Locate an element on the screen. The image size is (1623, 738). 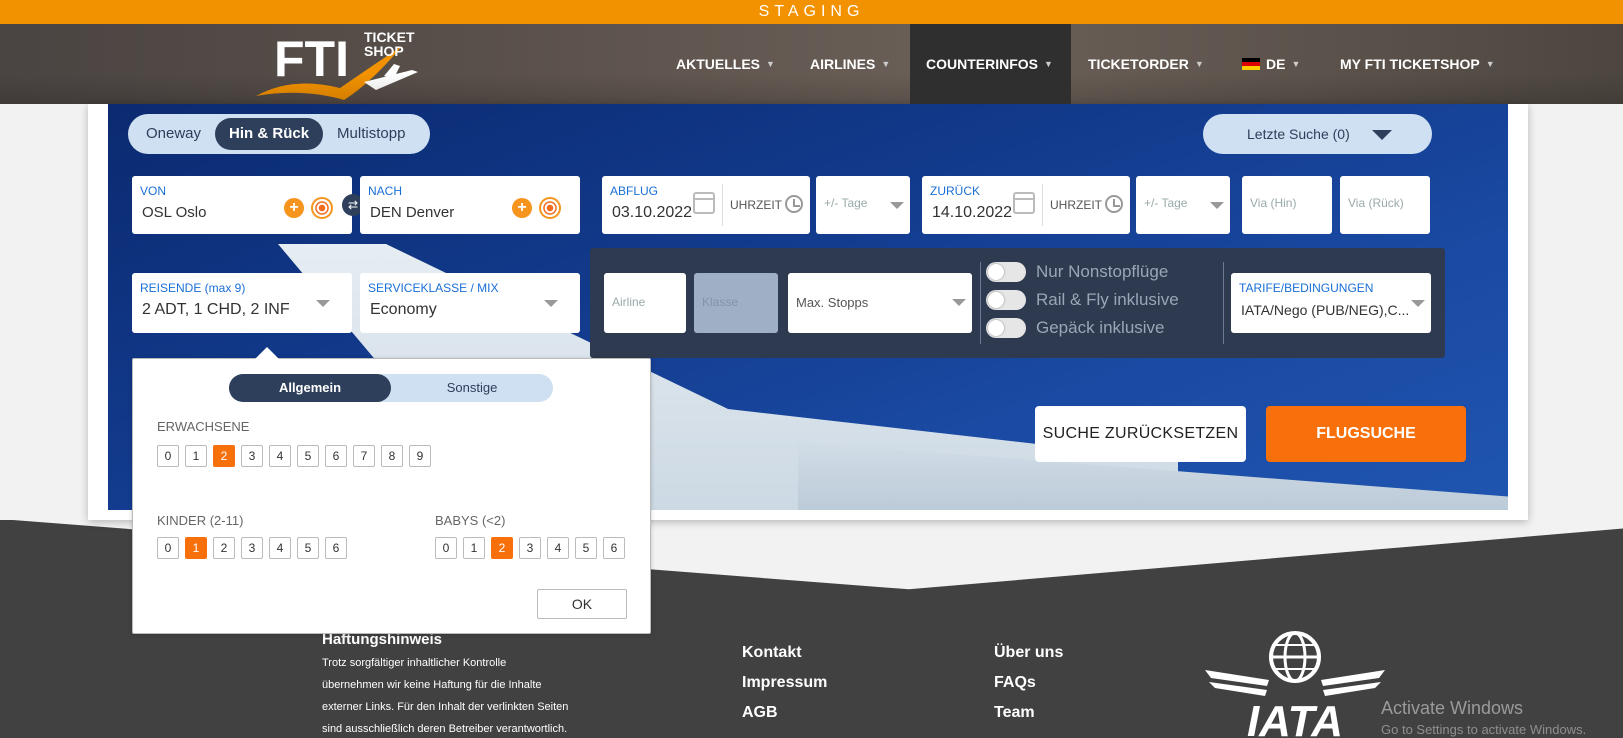
nav-counterinfos: COUNTERINFOS ▼ is located at coordinates (990, 64).